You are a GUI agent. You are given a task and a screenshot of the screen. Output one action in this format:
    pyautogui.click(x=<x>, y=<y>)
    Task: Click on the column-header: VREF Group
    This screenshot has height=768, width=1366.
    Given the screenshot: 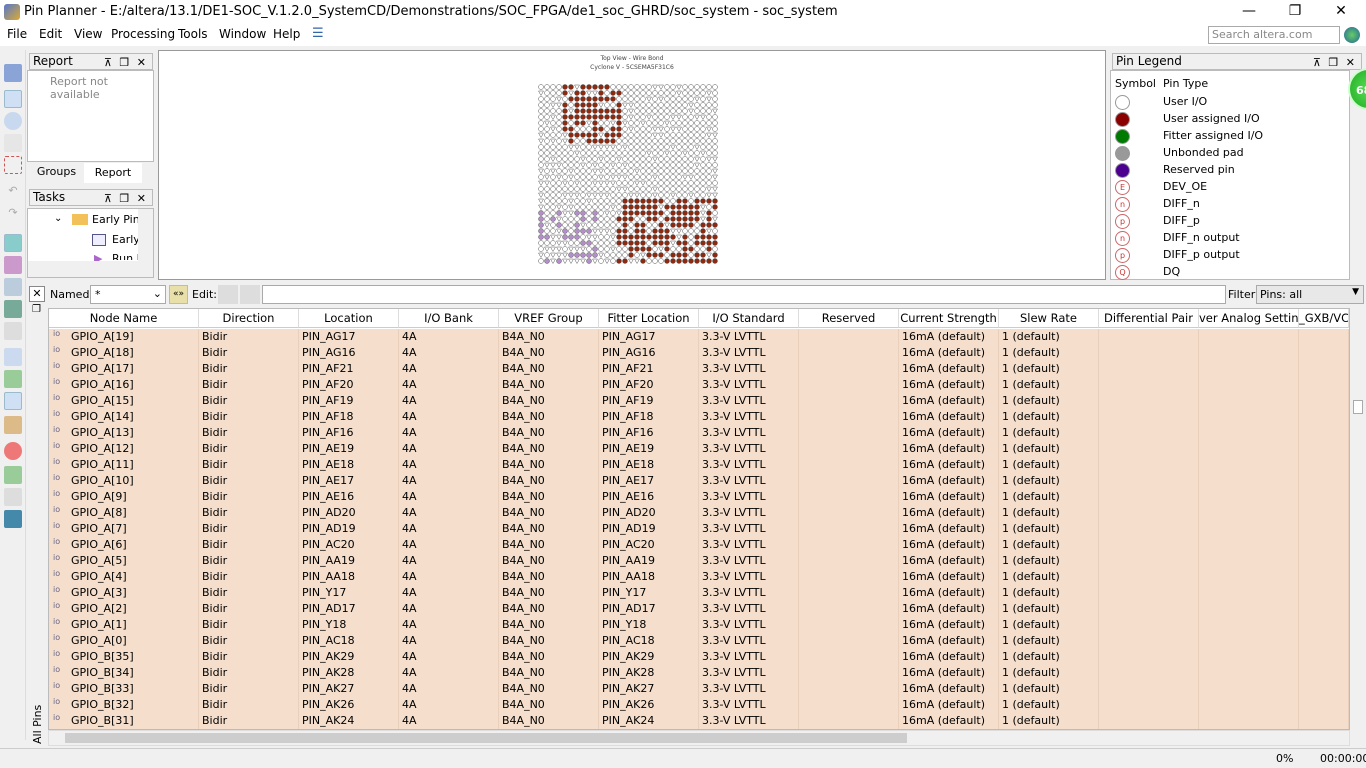 What is the action you would take?
    pyautogui.click(x=549, y=318)
    